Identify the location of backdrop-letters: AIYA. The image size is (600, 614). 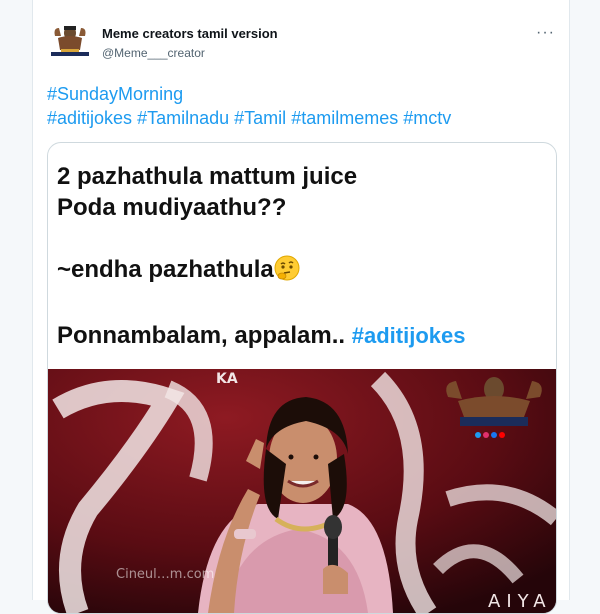
(520, 601).